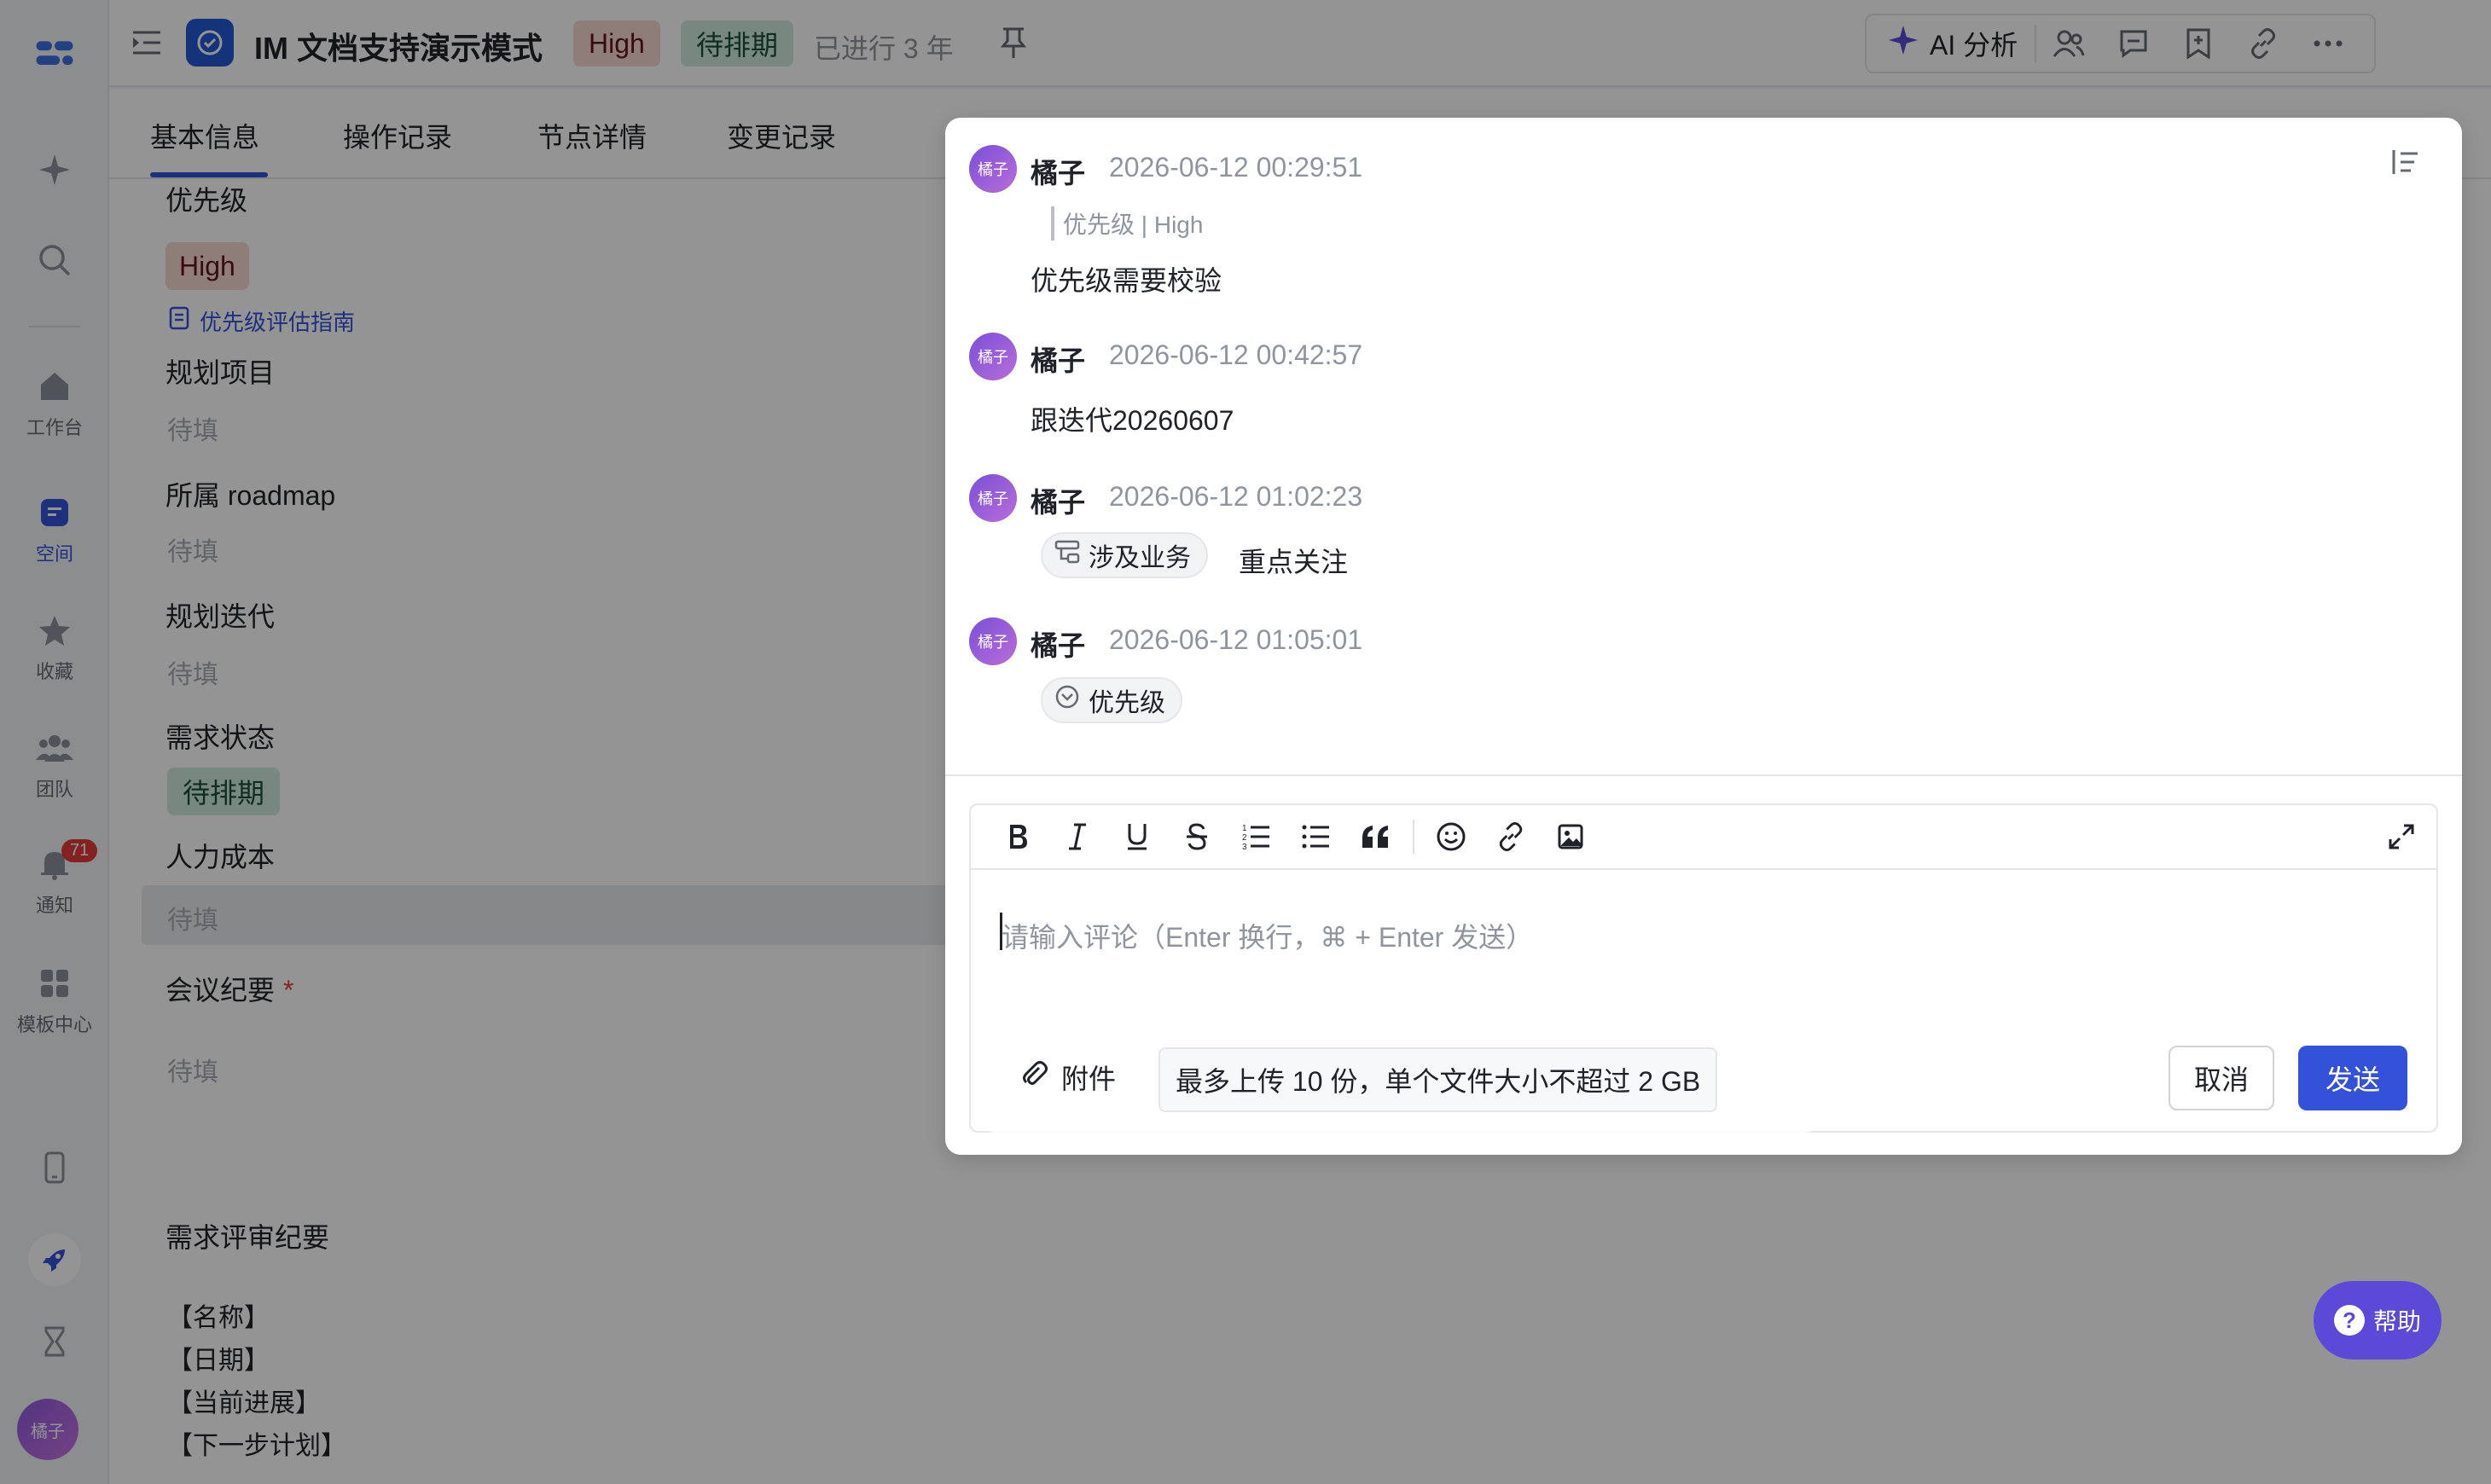 This screenshot has width=2491, height=1484. I want to click on bullet-list-button, so click(1316, 836).